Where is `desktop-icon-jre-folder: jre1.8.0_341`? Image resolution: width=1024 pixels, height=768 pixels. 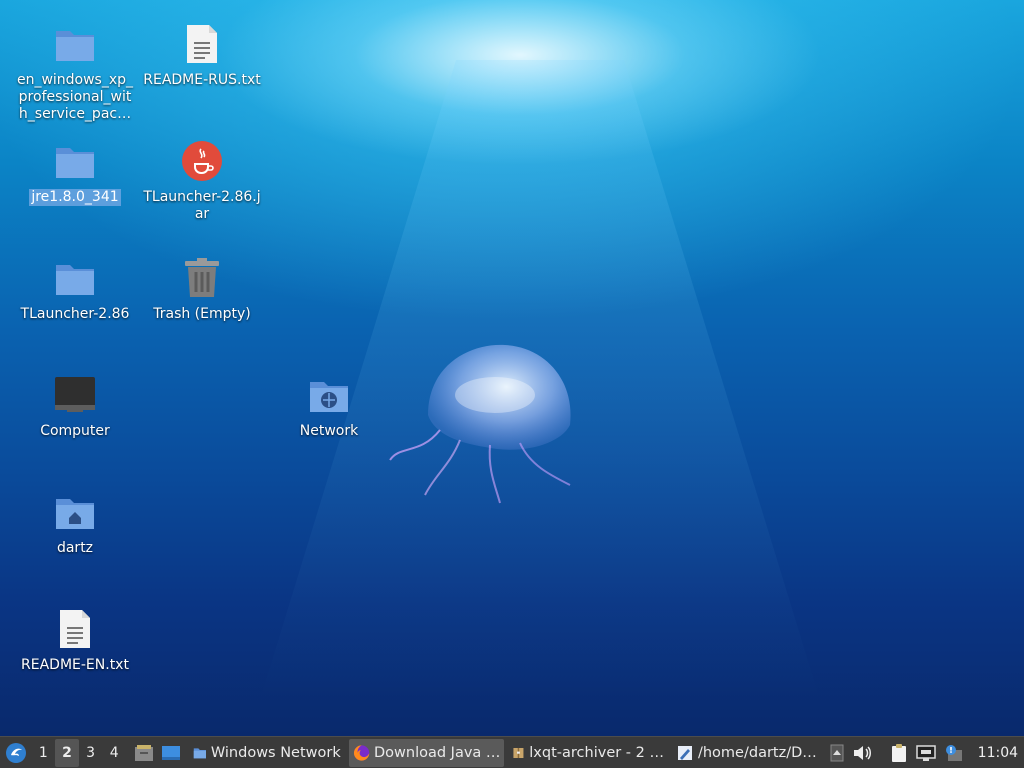
desktop-icon-jre-folder: jre1.8.0_341 is located at coordinates (75, 172).